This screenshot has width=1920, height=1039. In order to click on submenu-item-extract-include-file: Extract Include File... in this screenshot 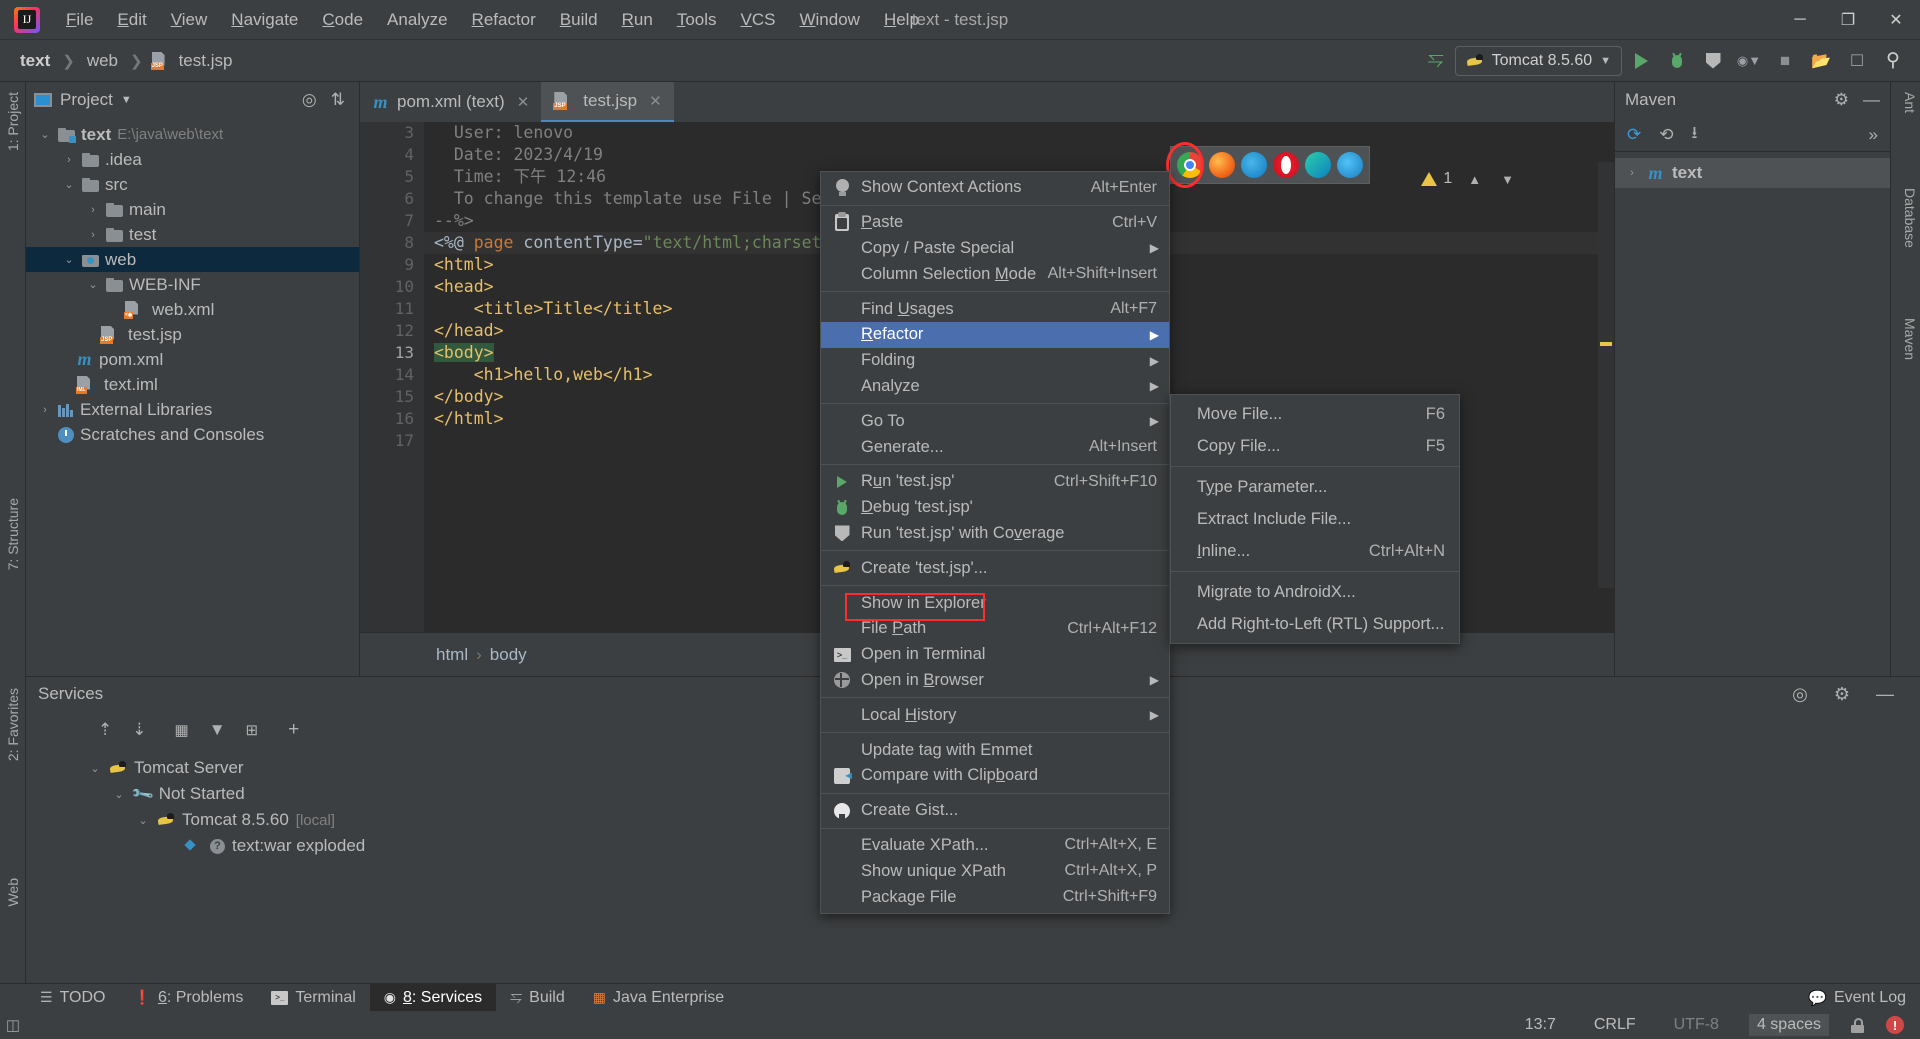, I will do `click(1315, 519)`.